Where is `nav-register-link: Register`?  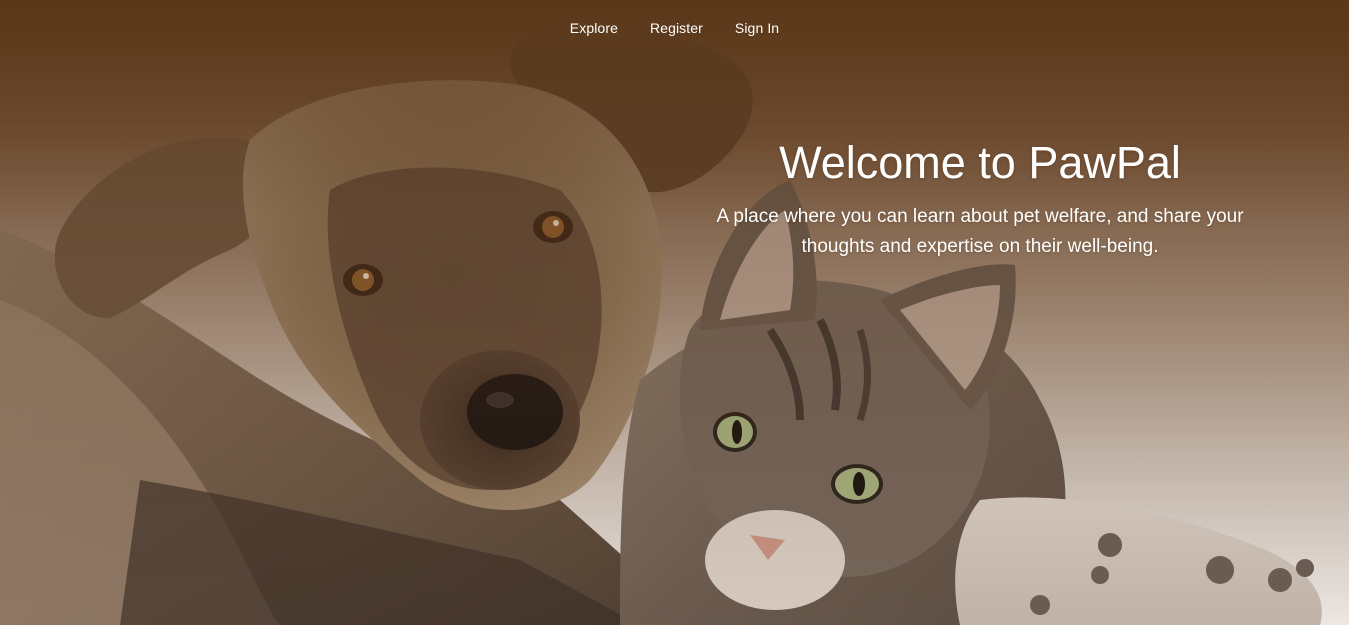 nav-register-link: Register is located at coordinates (676, 28).